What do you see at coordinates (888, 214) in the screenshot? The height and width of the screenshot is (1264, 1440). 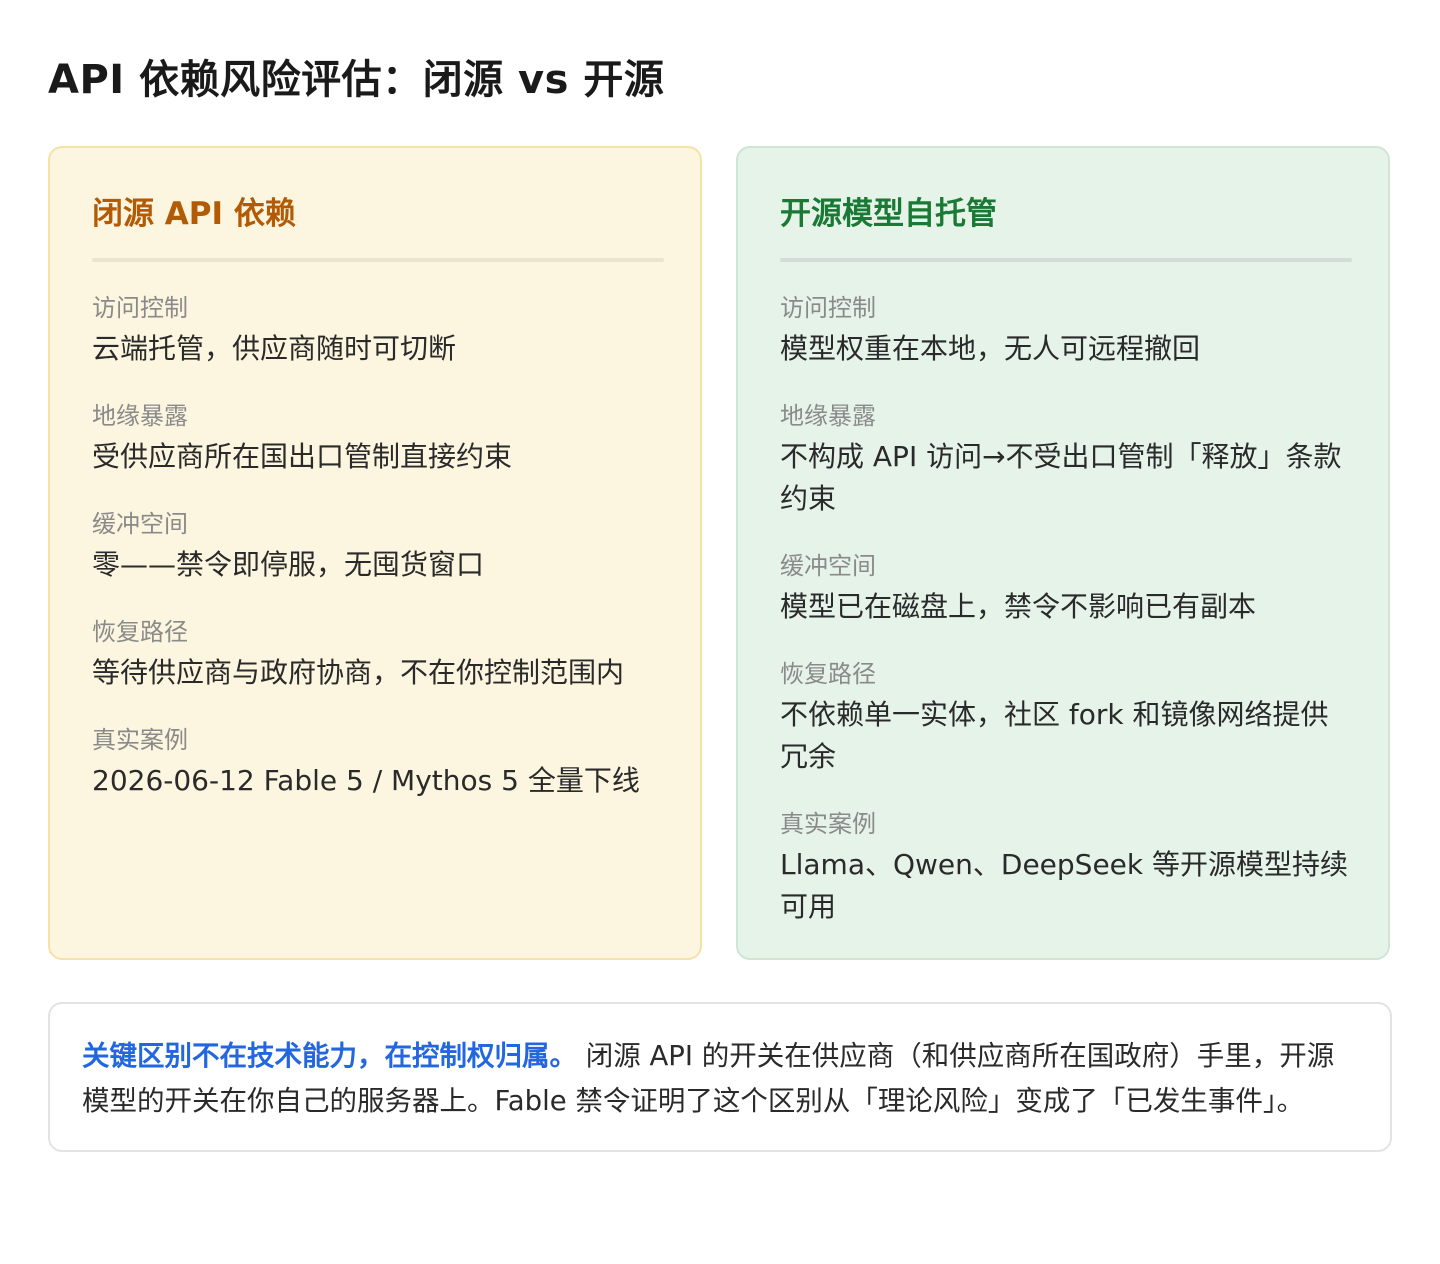 I see `open-source-card-title: 开源模型自托管` at bounding box center [888, 214].